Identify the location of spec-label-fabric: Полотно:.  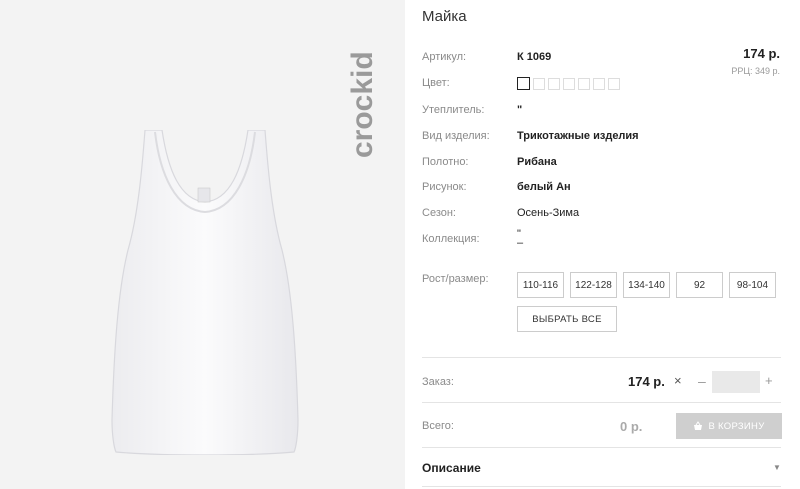
(445, 162).